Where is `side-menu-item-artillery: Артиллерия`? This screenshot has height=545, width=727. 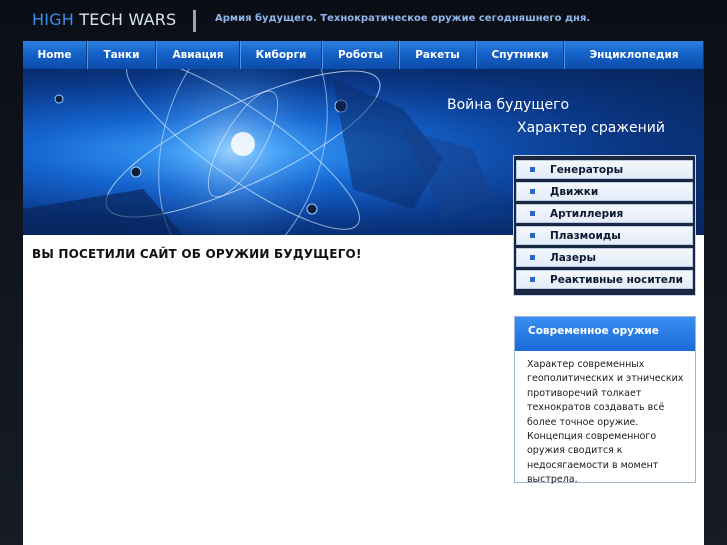 side-menu-item-artillery: Артиллерия is located at coordinates (604, 213).